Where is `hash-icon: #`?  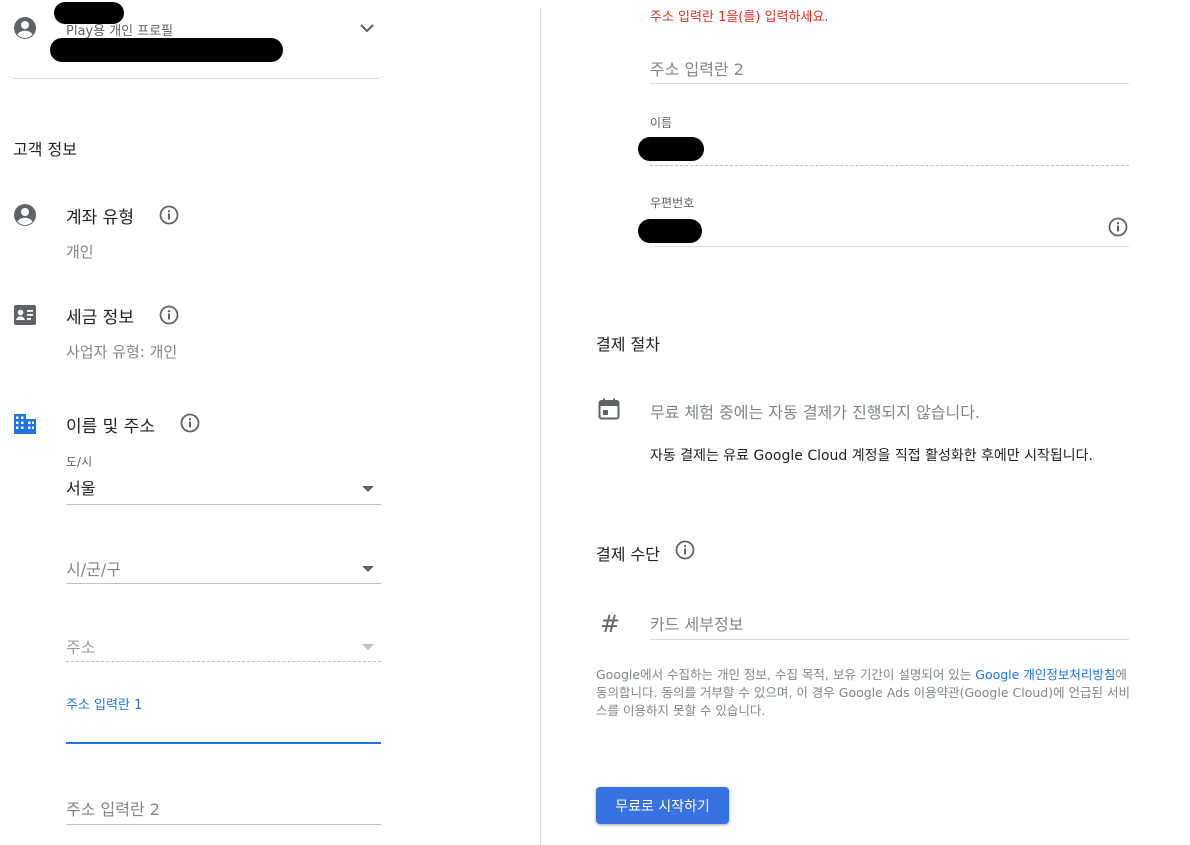
hash-icon: # is located at coordinates (610, 624).